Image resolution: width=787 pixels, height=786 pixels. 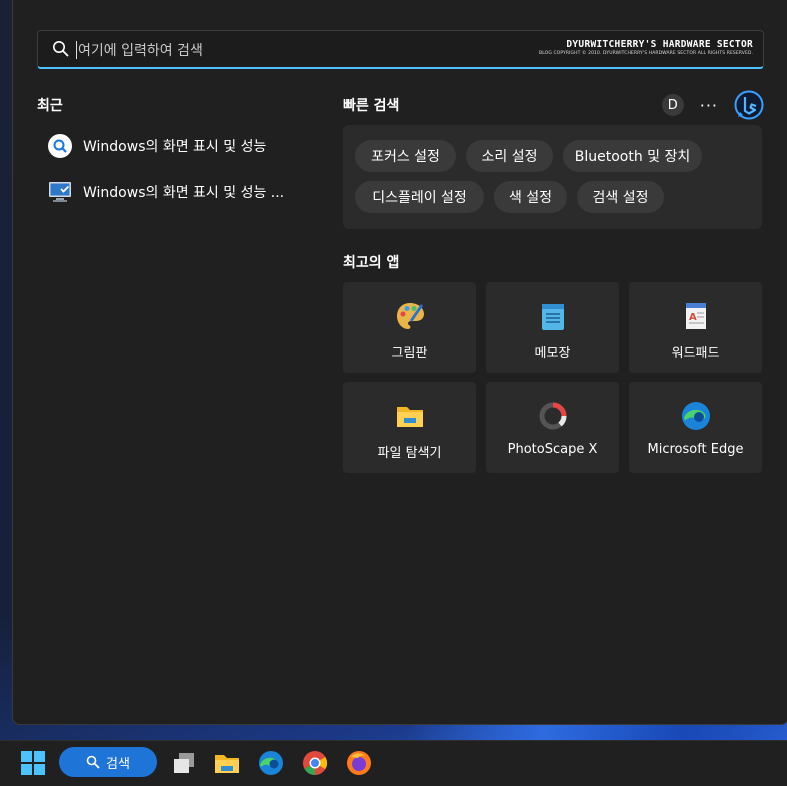 I want to click on more-options-button: ···, so click(x=709, y=105).